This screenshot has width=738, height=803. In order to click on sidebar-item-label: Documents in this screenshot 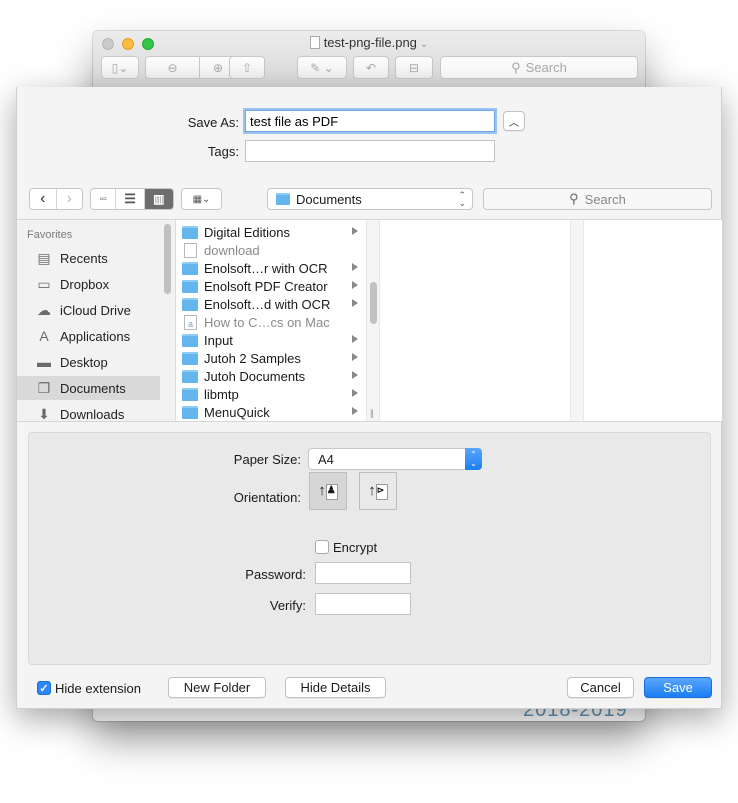, I will do `click(93, 388)`.